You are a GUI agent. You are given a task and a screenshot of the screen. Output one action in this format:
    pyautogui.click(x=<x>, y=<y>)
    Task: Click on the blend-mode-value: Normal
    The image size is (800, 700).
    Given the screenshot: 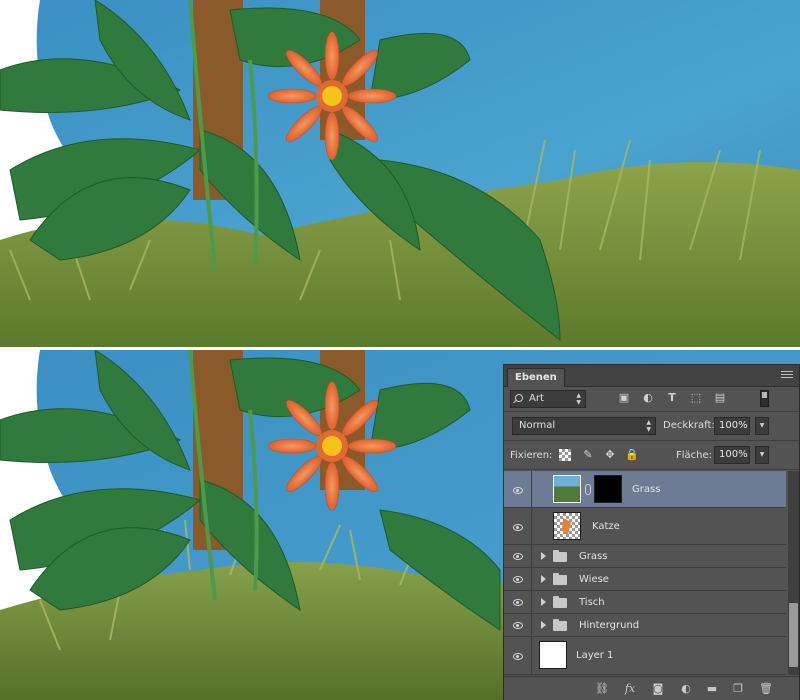 What is the action you would take?
    pyautogui.click(x=537, y=425)
    